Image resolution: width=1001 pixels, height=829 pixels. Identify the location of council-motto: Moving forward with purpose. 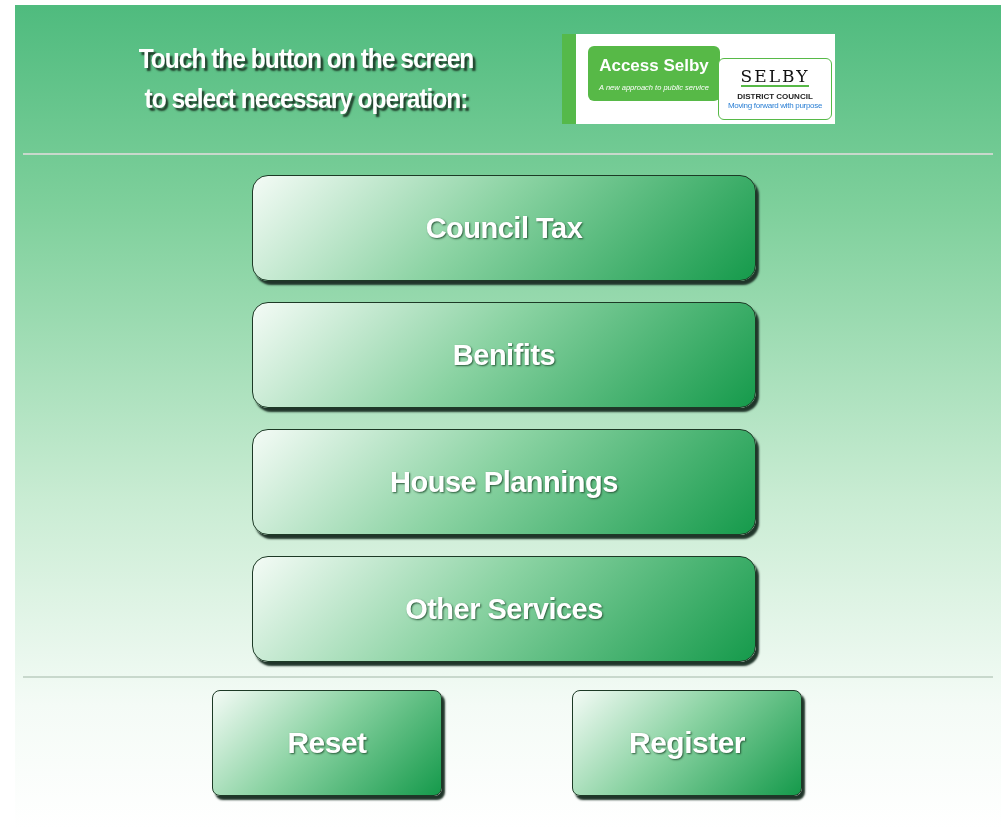
(775, 106).